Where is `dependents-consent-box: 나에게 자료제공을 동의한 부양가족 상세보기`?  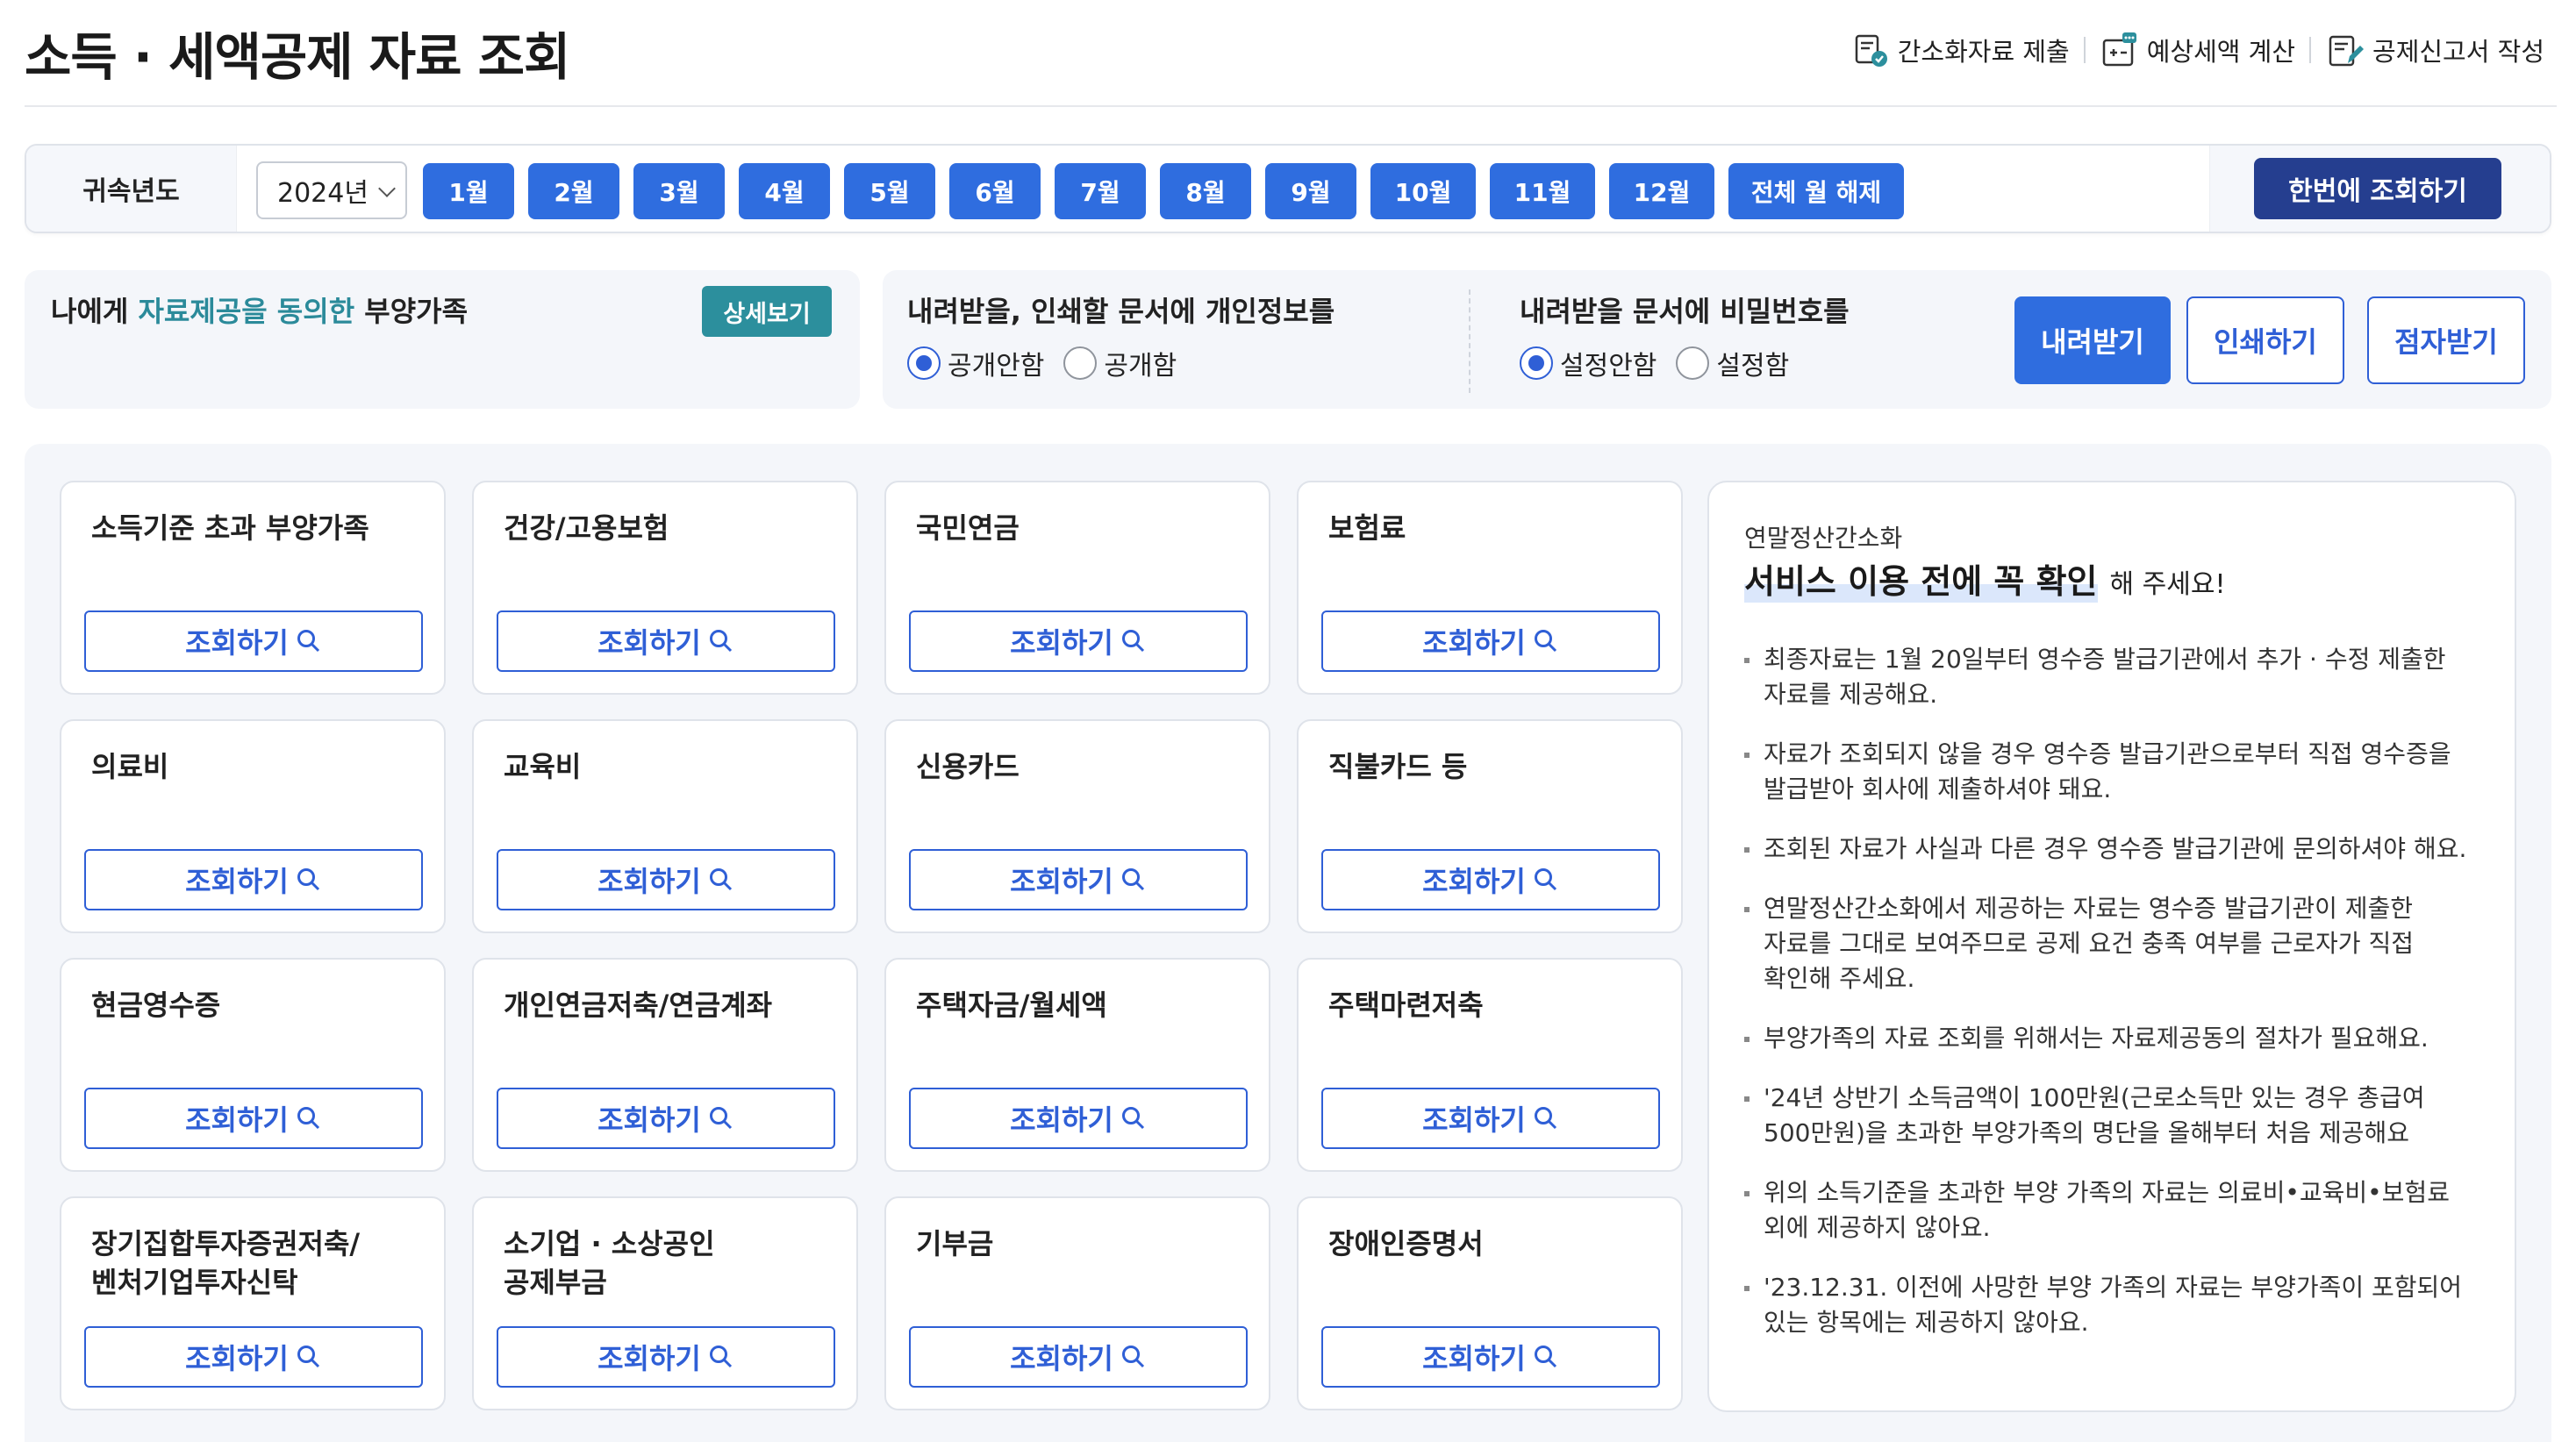
dependents-consent-box: 나에게 자료제공을 동의한 부양가족 상세보기 is located at coordinates (442, 339).